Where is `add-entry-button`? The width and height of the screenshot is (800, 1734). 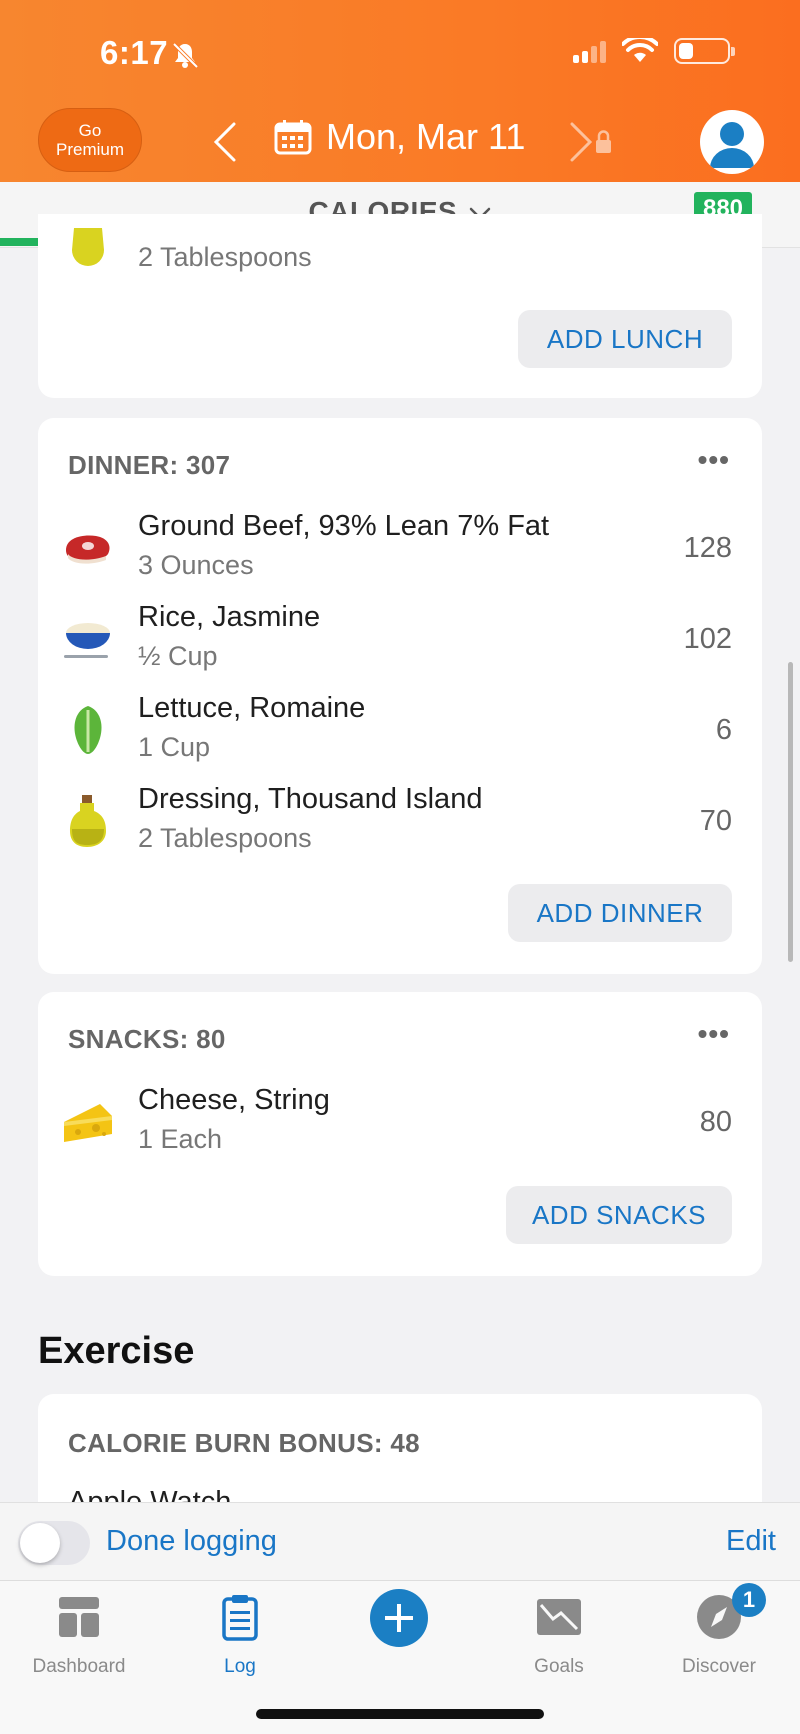 add-entry-button is located at coordinates (399, 1618).